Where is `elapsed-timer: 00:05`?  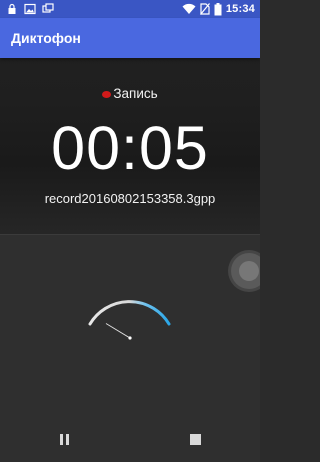 elapsed-timer: 00:05 is located at coordinates (130, 148).